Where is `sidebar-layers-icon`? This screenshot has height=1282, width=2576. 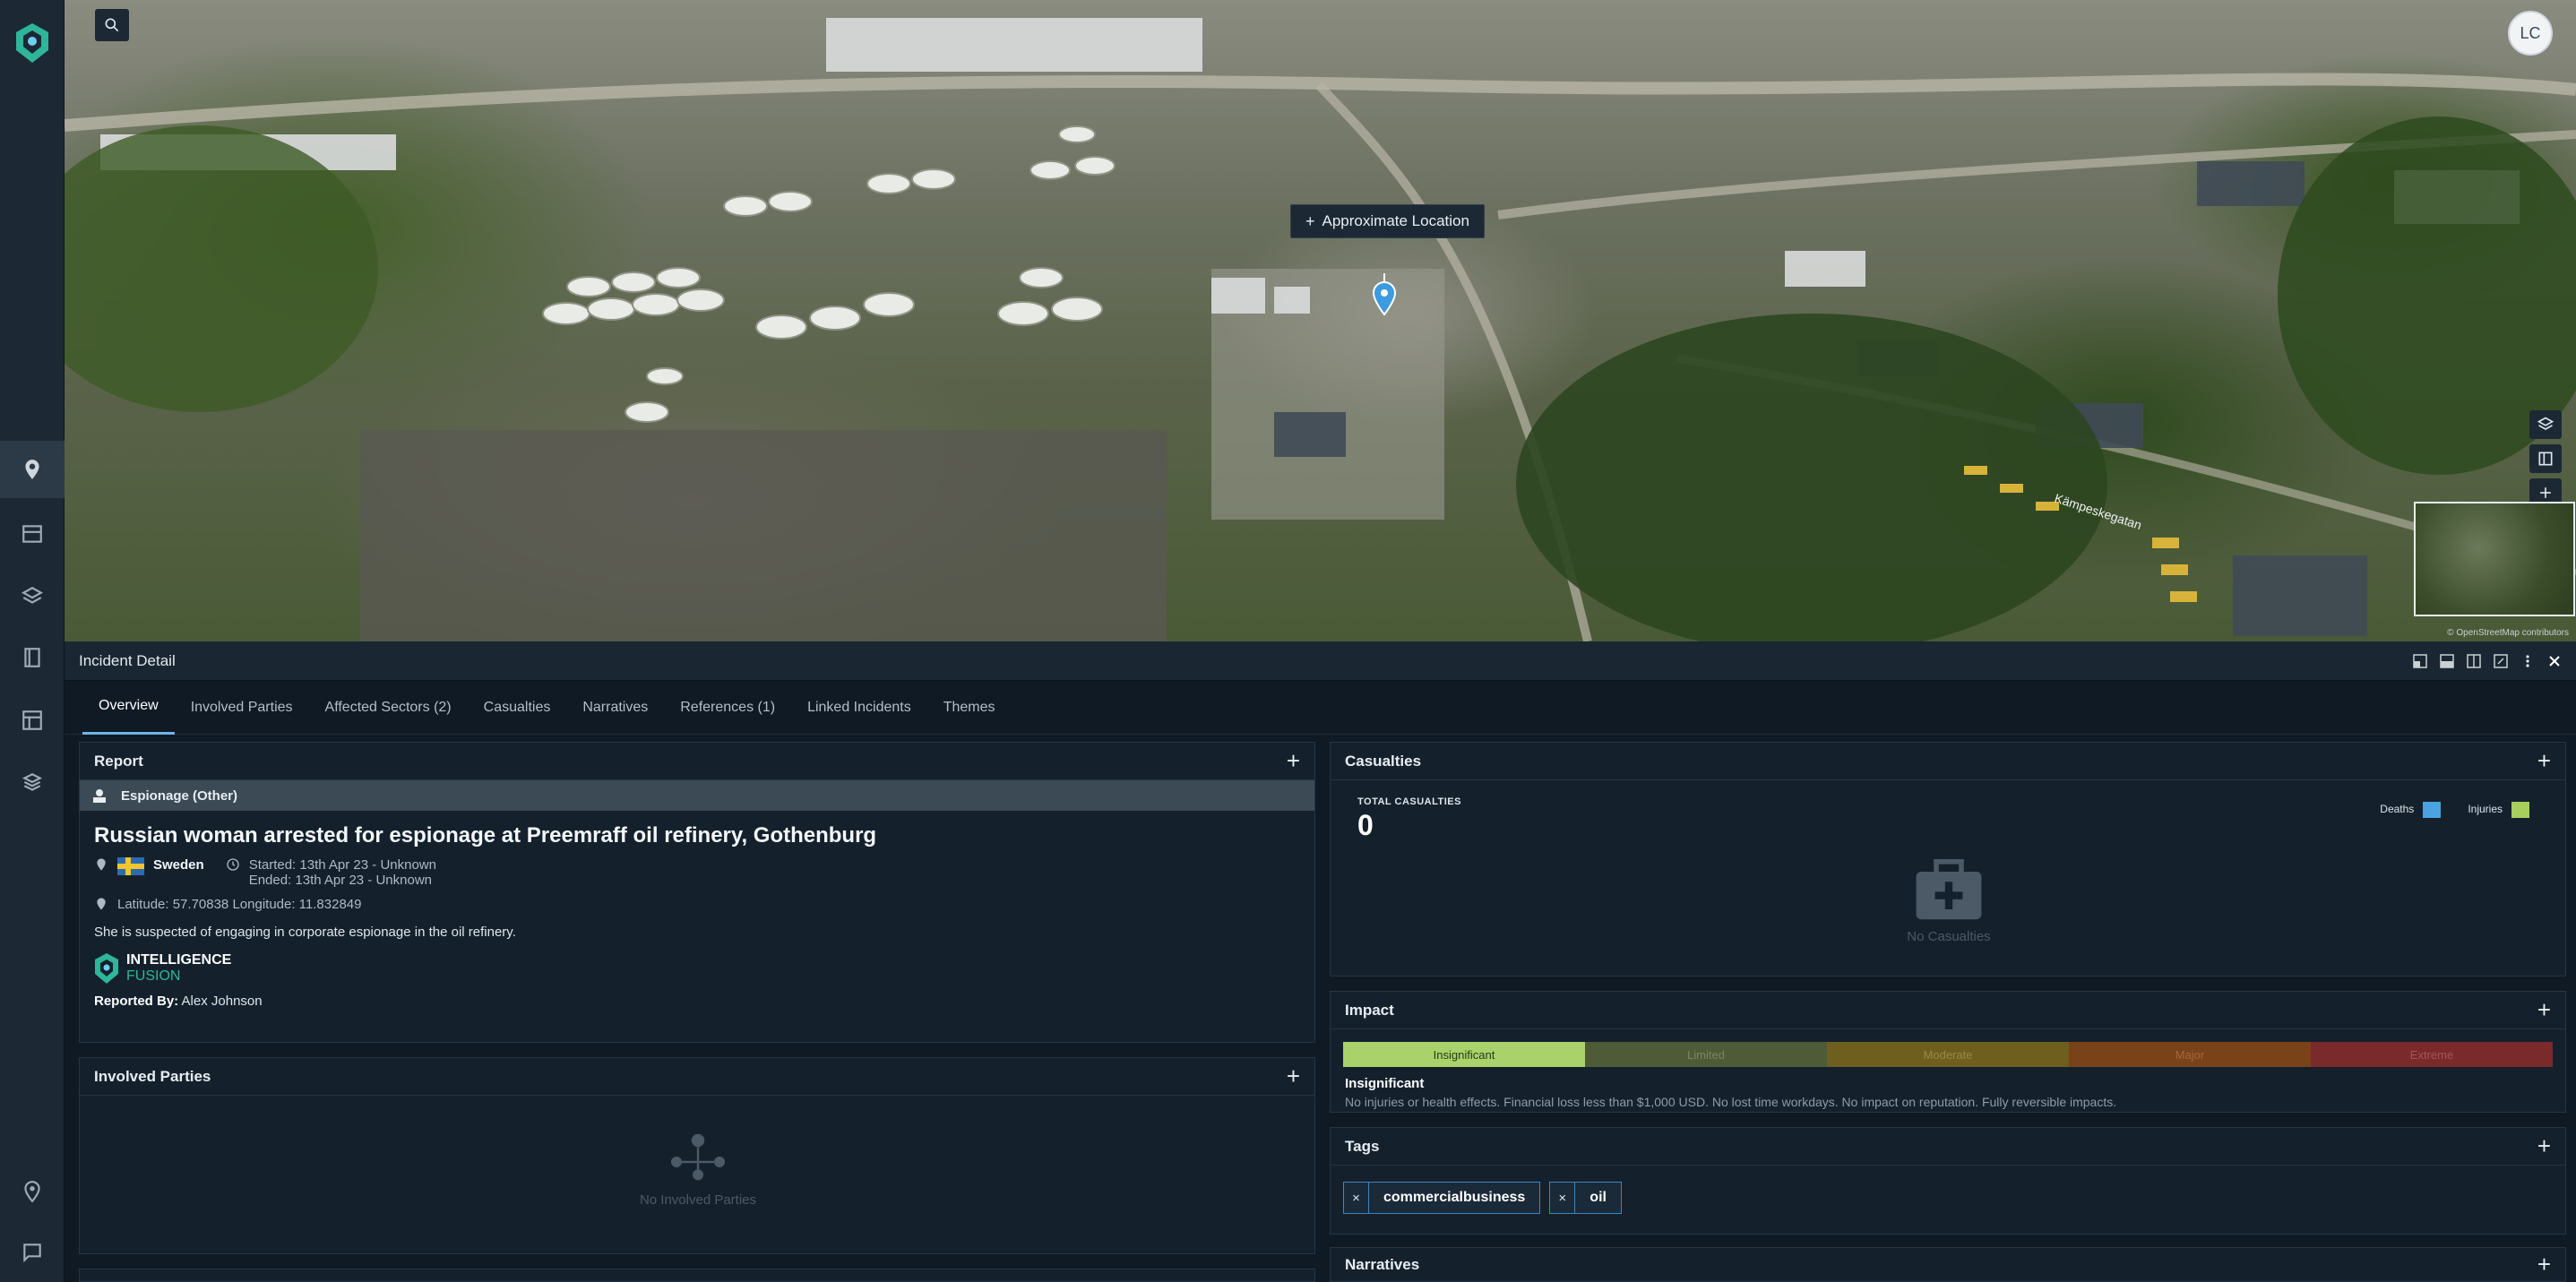 sidebar-layers-icon is located at coordinates (32, 597).